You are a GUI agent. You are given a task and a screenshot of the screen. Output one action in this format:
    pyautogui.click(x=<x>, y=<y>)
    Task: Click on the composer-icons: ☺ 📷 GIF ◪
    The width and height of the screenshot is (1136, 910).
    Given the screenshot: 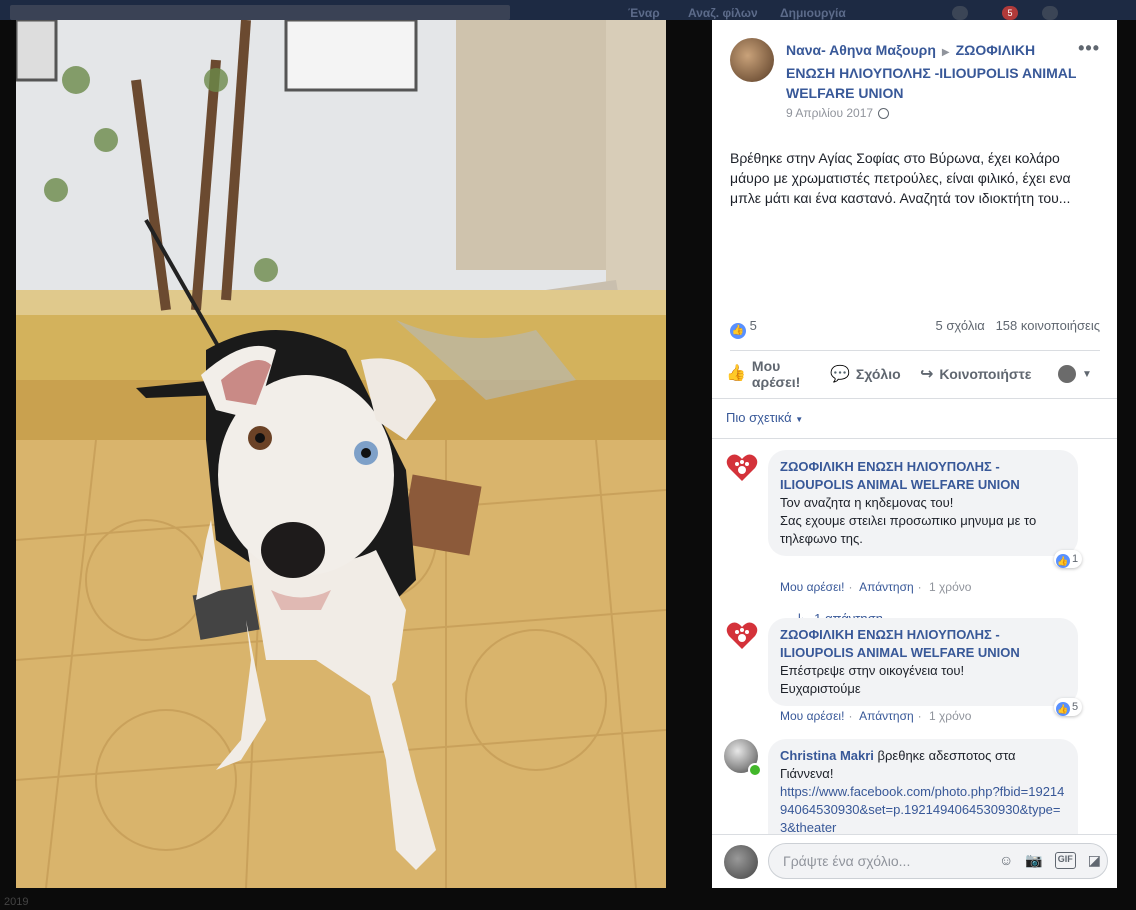 What is the action you would take?
    pyautogui.click(x=1050, y=860)
    